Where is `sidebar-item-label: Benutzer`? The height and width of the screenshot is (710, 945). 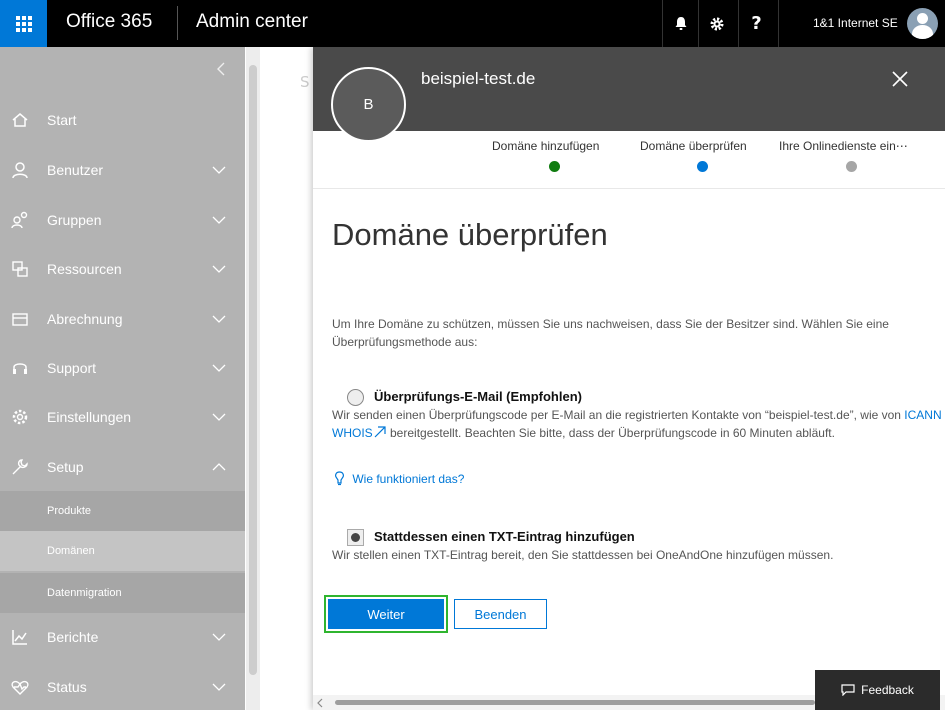
sidebar-item-label: Benutzer is located at coordinates (75, 170).